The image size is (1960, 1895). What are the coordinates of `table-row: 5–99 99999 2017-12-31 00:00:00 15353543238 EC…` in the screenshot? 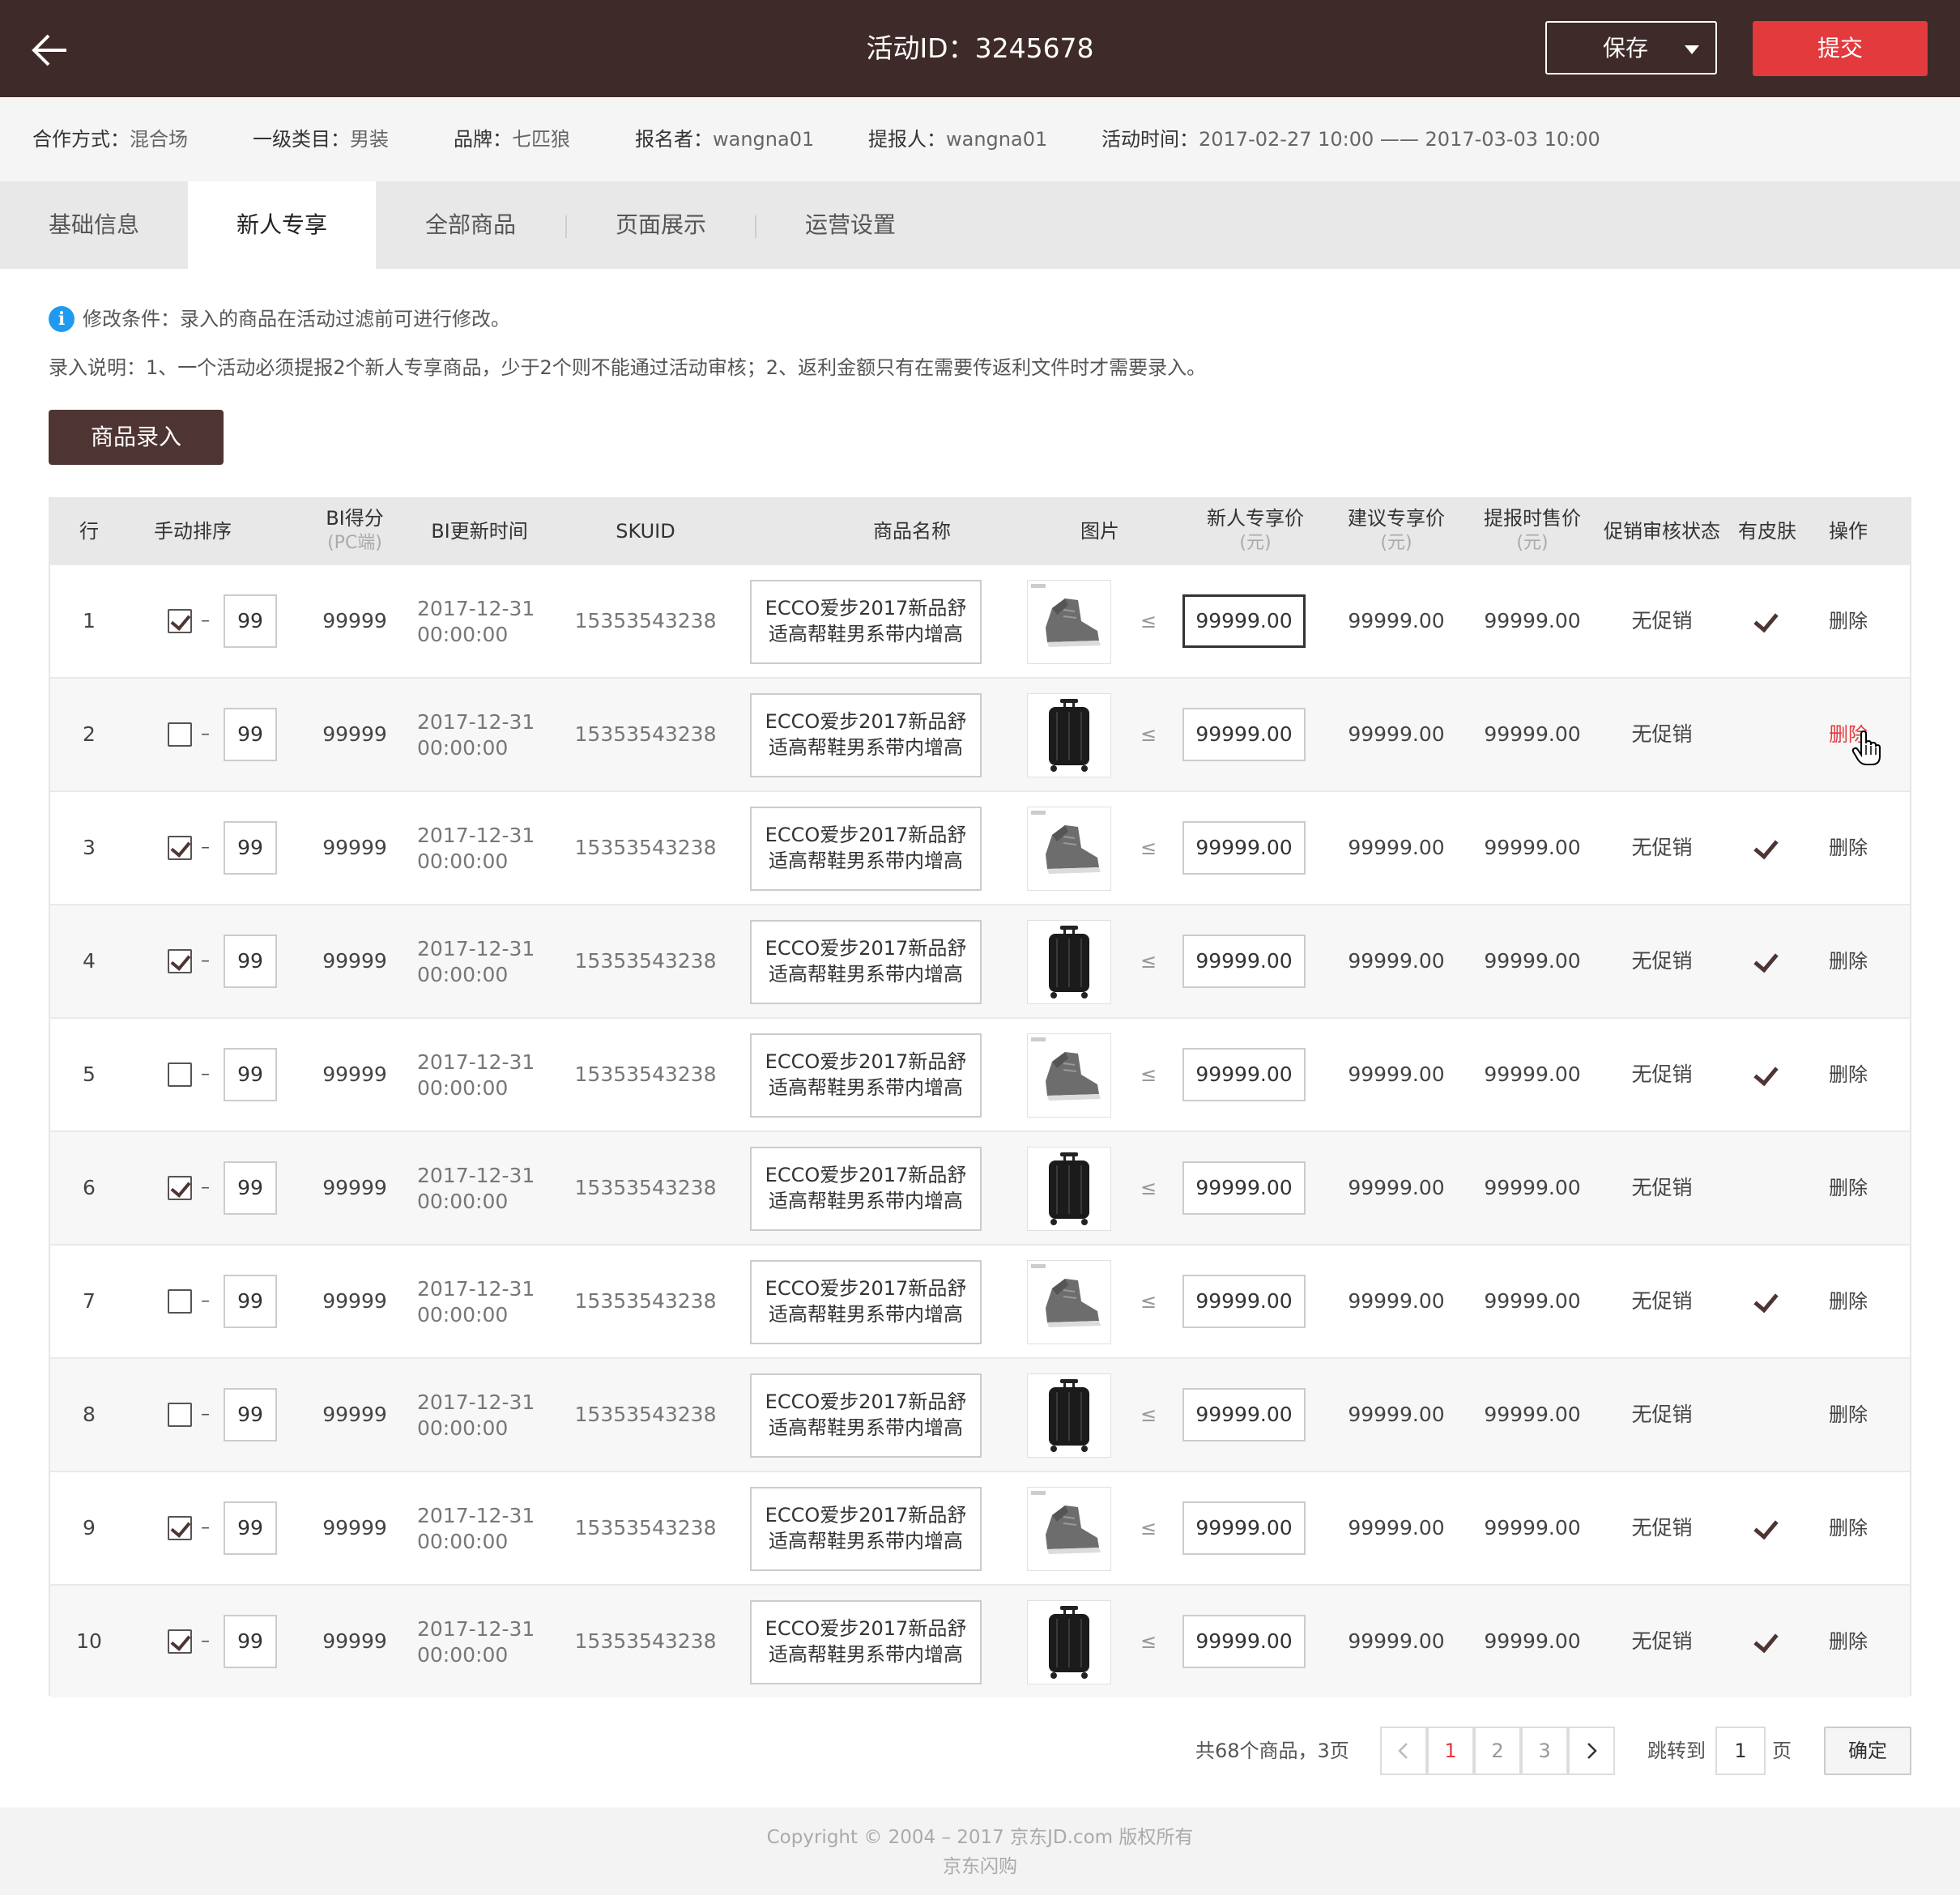 It's located at (980, 1074).